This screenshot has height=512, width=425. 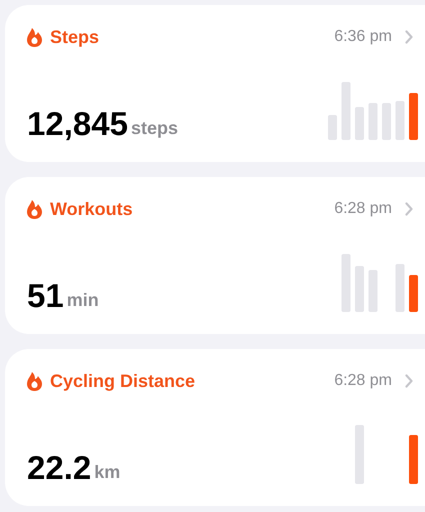 I want to click on card-title: Steps, so click(x=75, y=37).